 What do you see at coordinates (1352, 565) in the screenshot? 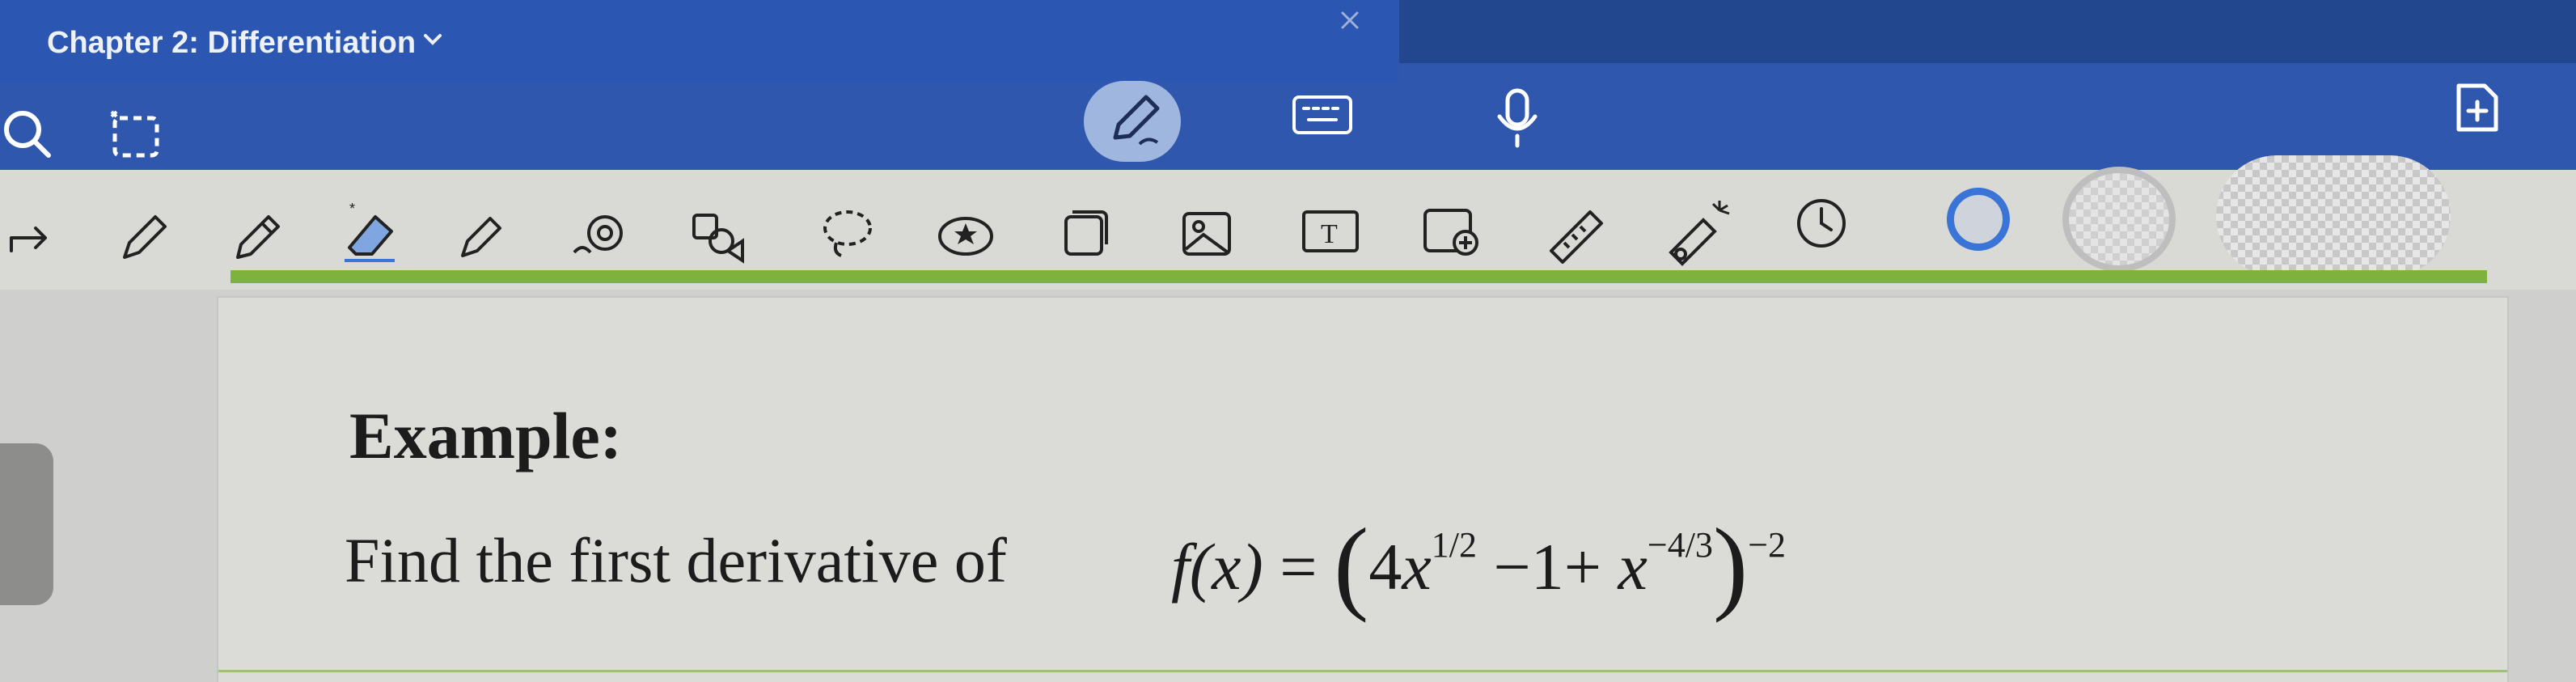
I see `open-paren: (` at bounding box center [1352, 565].